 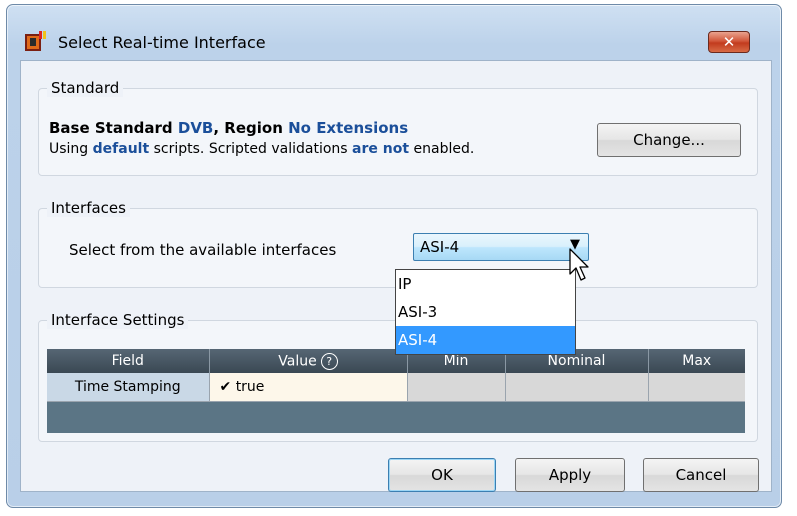 What do you see at coordinates (696, 387) in the screenshot?
I see `cell-max` at bounding box center [696, 387].